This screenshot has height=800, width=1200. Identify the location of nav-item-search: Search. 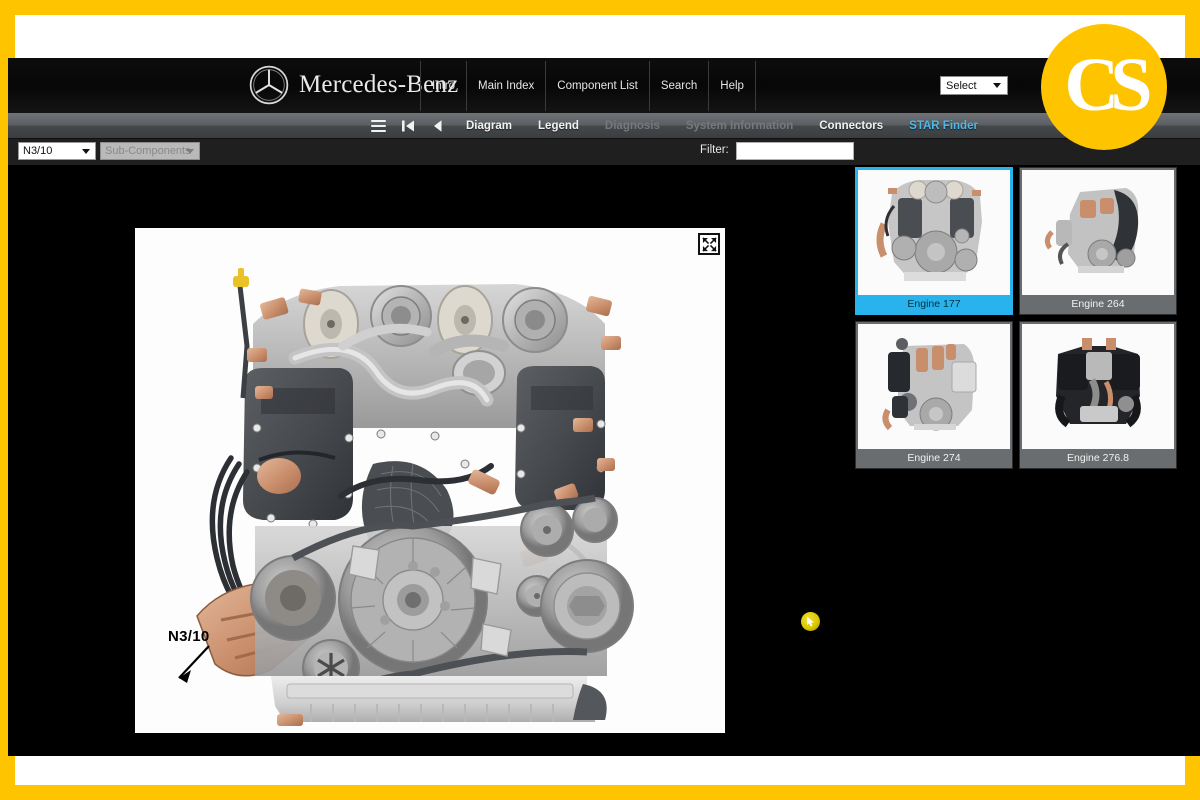
(678, 86).